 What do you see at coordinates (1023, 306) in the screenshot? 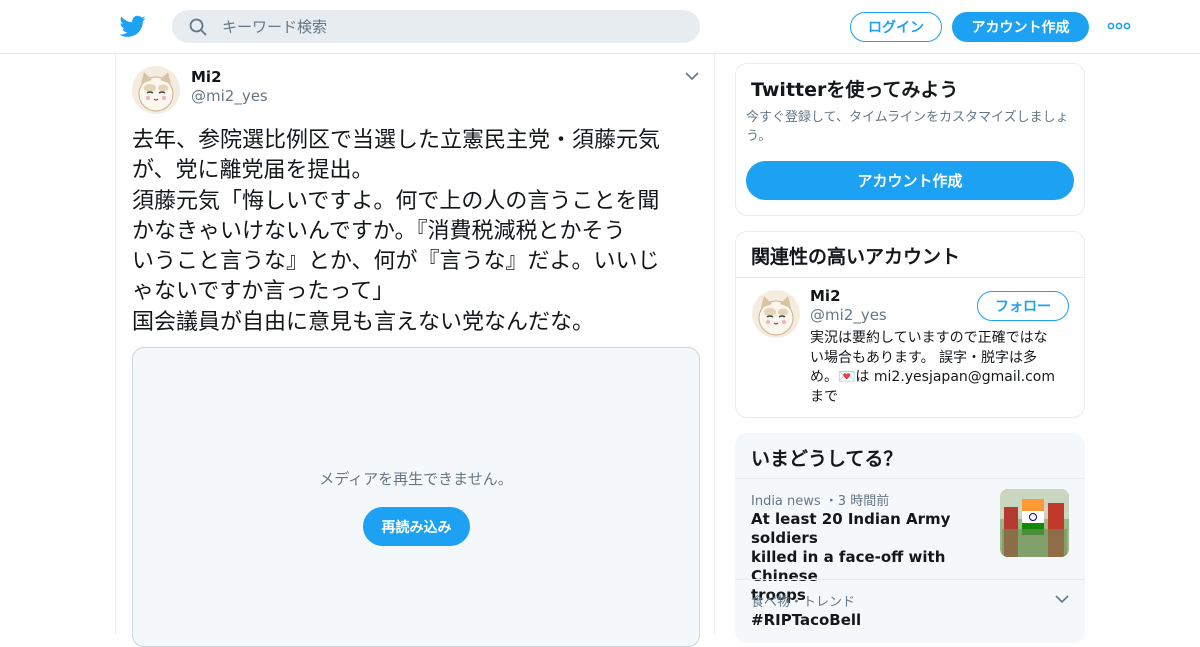
I see `follow-button: フォロー` at bounding box center [1023, 306].